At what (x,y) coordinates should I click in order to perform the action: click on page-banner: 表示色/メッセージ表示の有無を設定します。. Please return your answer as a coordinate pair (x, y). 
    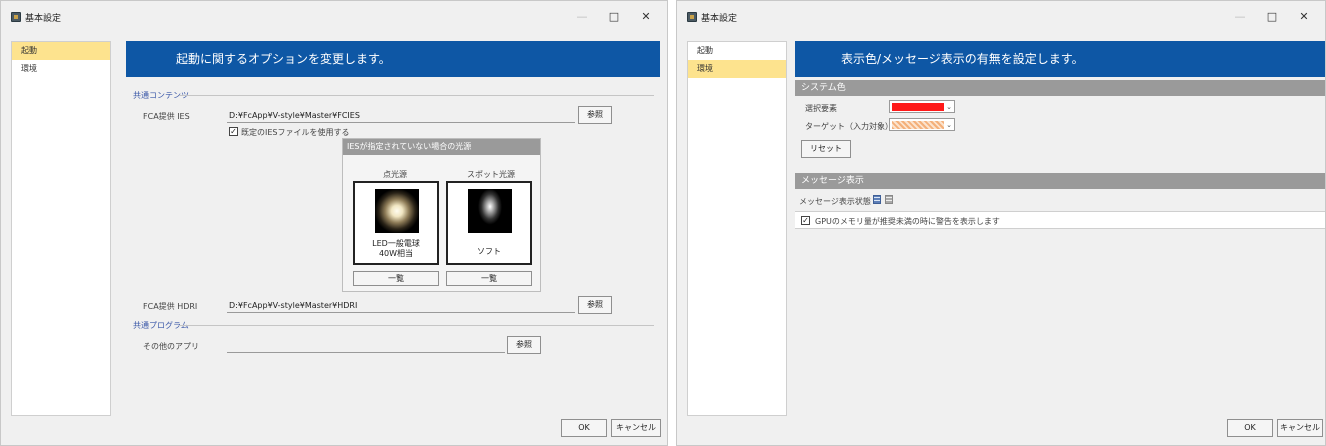
    Looking at the image, I should click on (1060, 59).